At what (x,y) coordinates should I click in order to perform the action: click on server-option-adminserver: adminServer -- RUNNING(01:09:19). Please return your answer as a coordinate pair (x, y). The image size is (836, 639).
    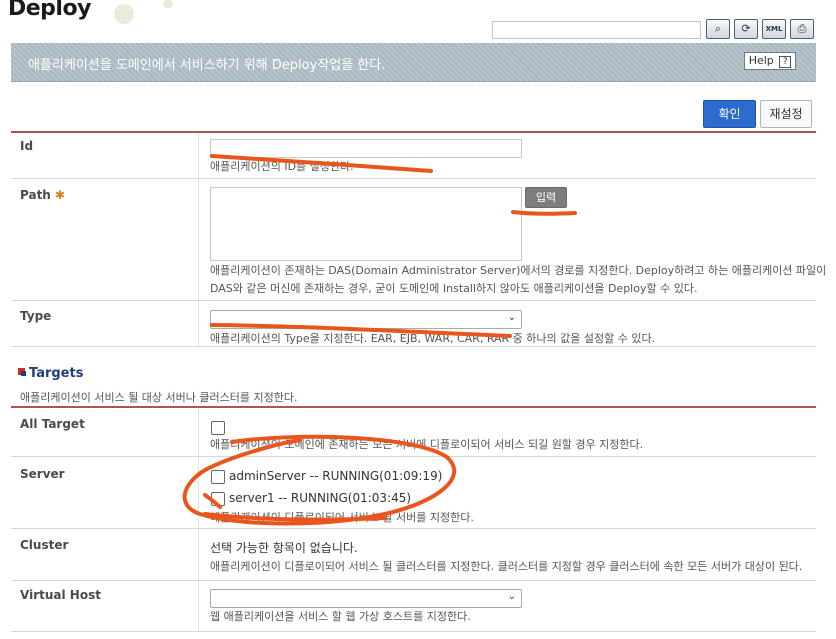
    Looking at the image, I should click on (336, 476).